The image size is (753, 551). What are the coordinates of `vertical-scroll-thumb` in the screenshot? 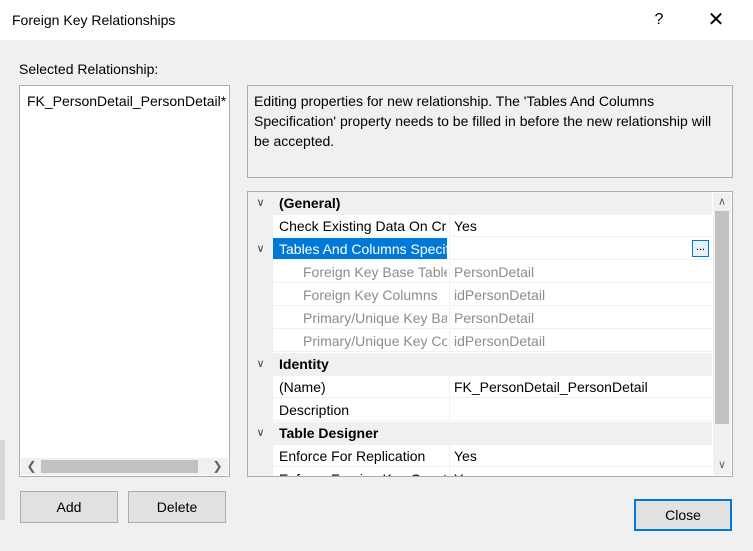 It's located at (722, 317).